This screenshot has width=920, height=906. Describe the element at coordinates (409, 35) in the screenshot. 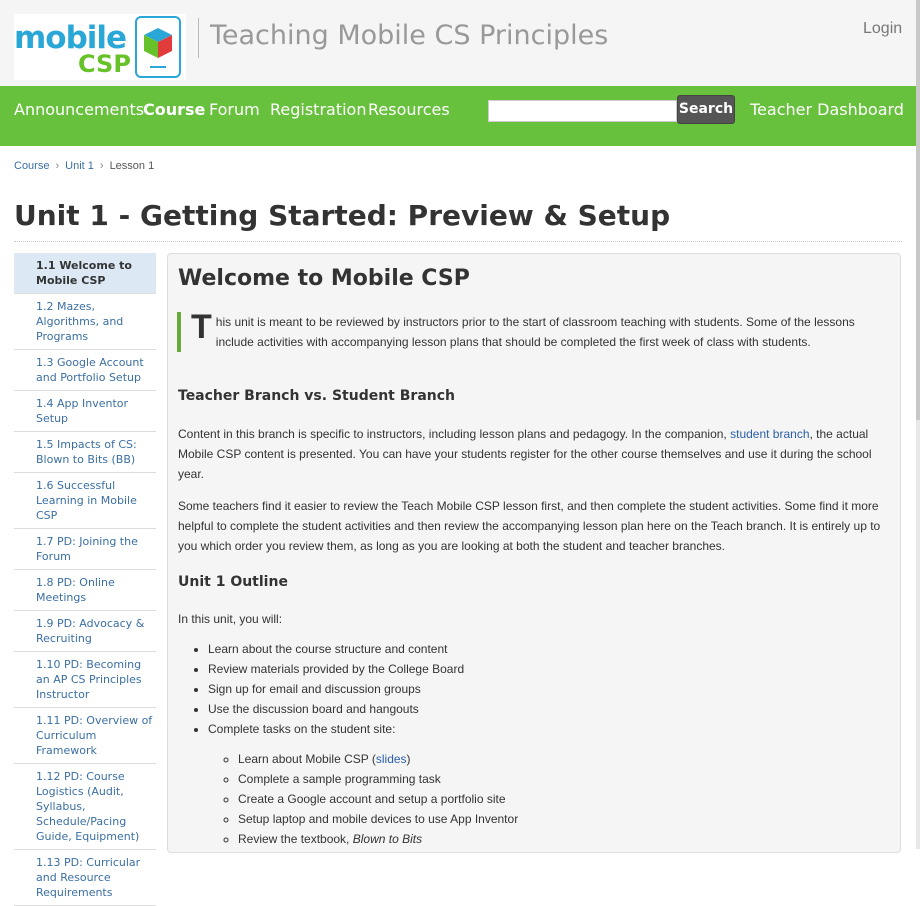

I see `site-title: Teaching Mobile CS Principles` at that location.